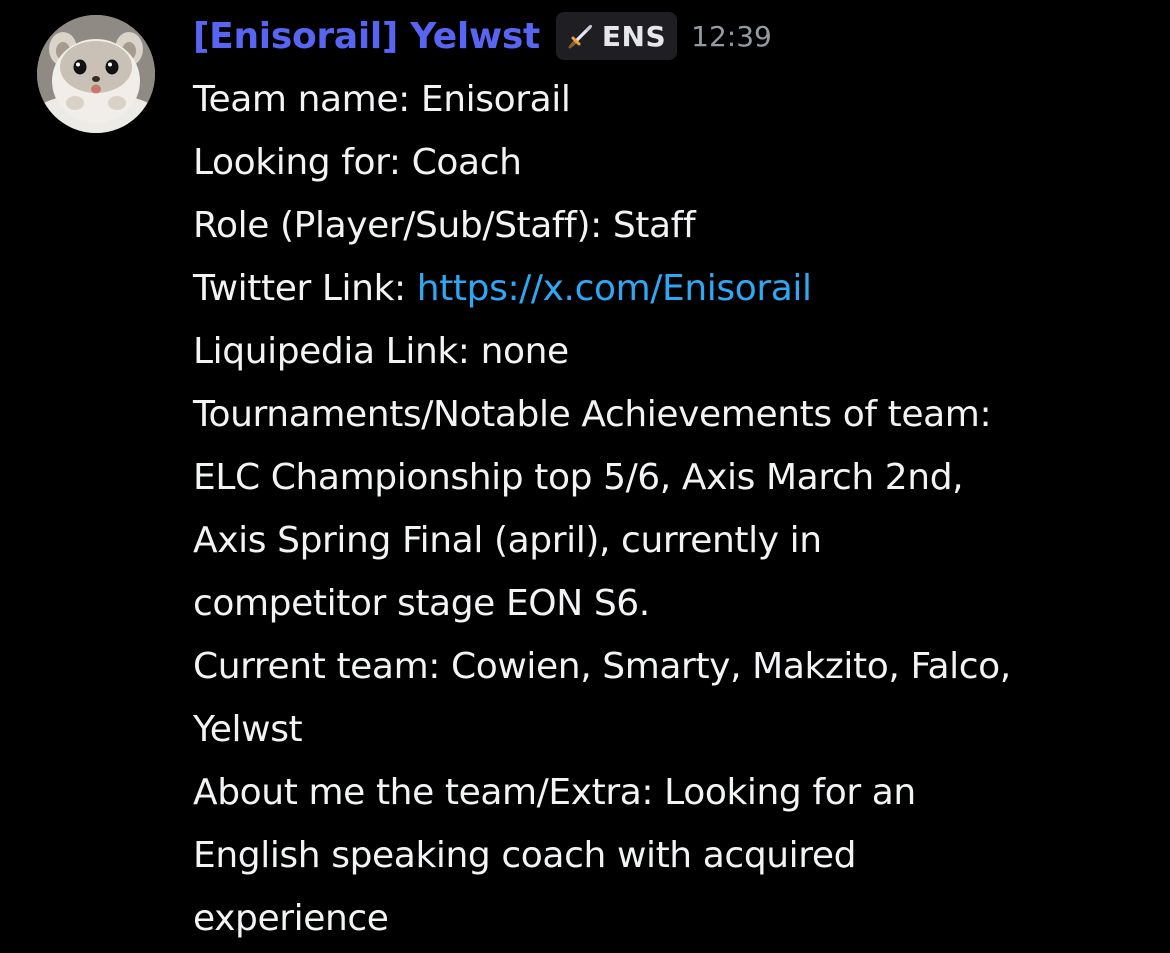  What do you see at coordinates (248, 729) in the screenshot?
I see `message-line-current-team-cont: Yelwst` at bounding box center [248, 729].